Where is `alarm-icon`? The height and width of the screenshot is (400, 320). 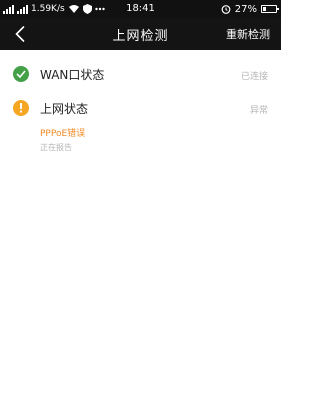
alarm-icon is located at coordinates (226, 9).